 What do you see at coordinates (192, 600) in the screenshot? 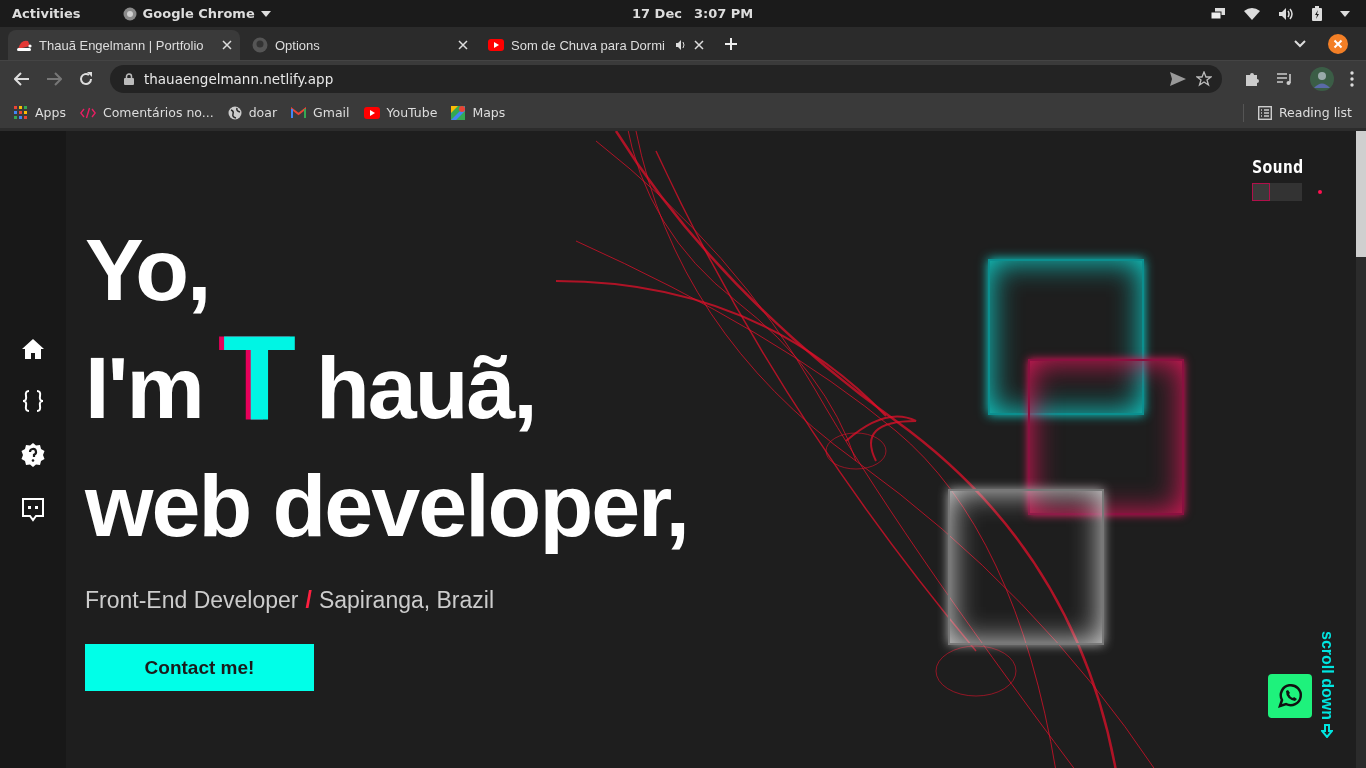
I see `role-text: Front-End Developer` at bounding box center [192, 600].